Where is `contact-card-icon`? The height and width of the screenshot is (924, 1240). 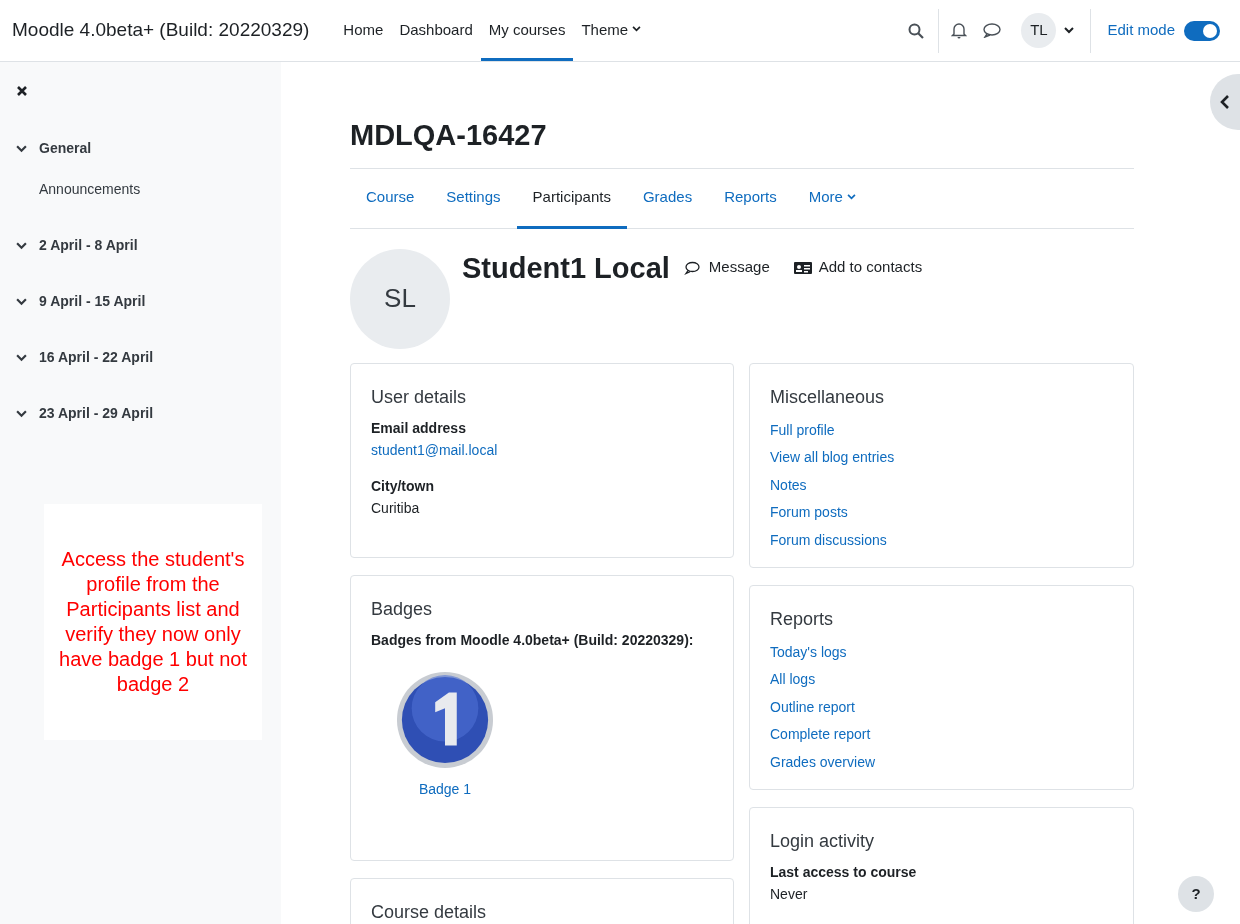 contact-card-icon is located at coordinates (802, 267).